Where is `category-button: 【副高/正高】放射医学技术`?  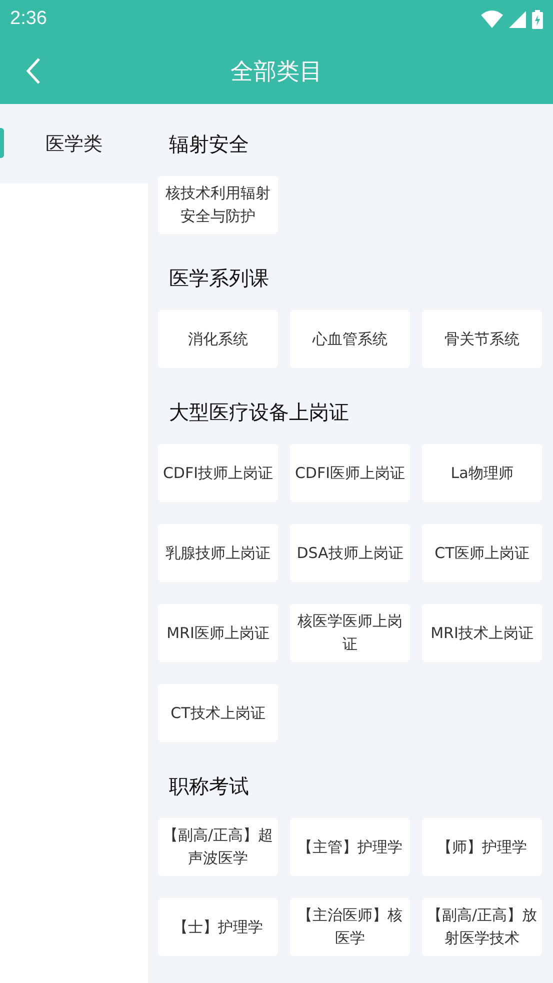
category-button: 【副高/正高】放射医学技术 is located at coordinates (482, 927).